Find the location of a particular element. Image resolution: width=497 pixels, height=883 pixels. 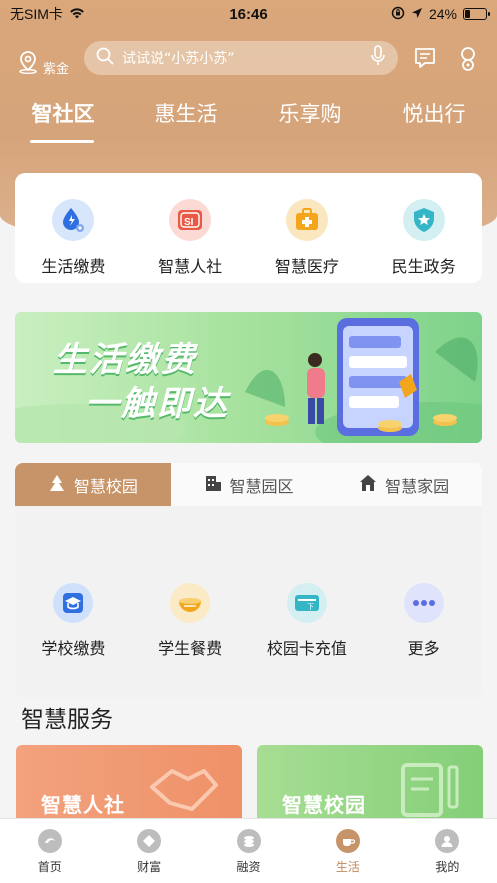

graduation-cap-icon is located at coordinates (73, 603).